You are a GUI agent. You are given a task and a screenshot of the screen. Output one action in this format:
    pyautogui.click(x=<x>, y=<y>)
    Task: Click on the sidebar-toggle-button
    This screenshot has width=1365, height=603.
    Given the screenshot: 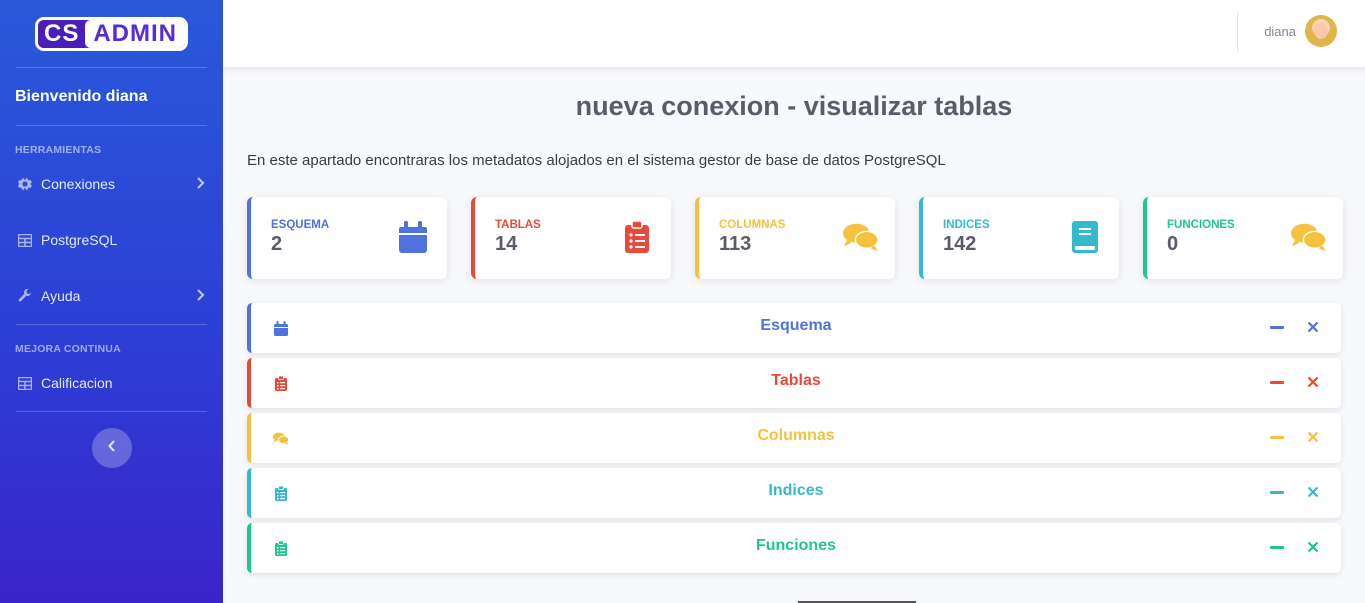 What is the action you would take?
    pyautogui.click(x=111, y=448)
    